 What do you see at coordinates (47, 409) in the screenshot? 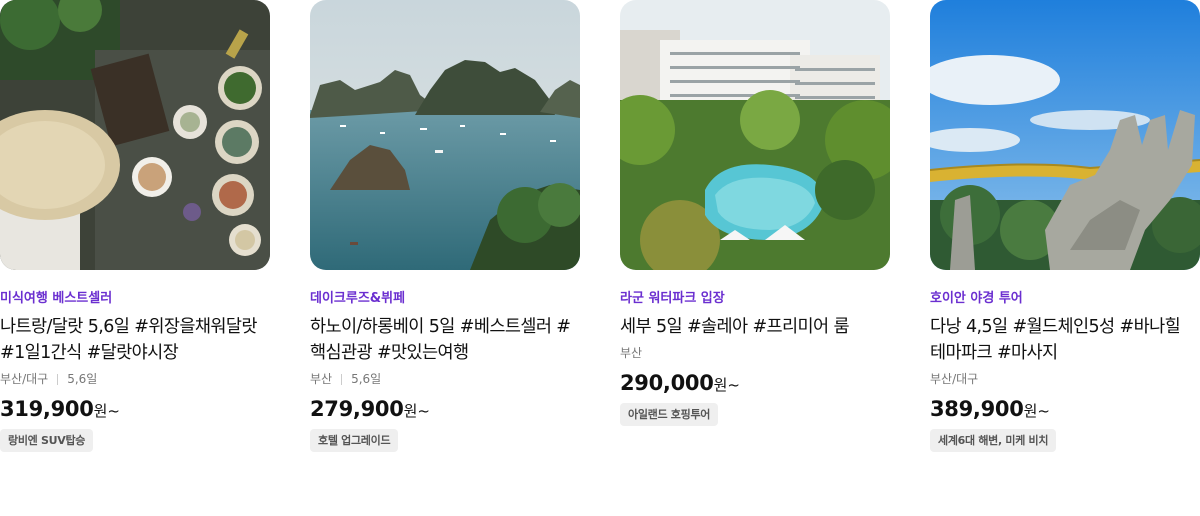
I see `price-amount: 319,900` at bounding box center [47, 409].